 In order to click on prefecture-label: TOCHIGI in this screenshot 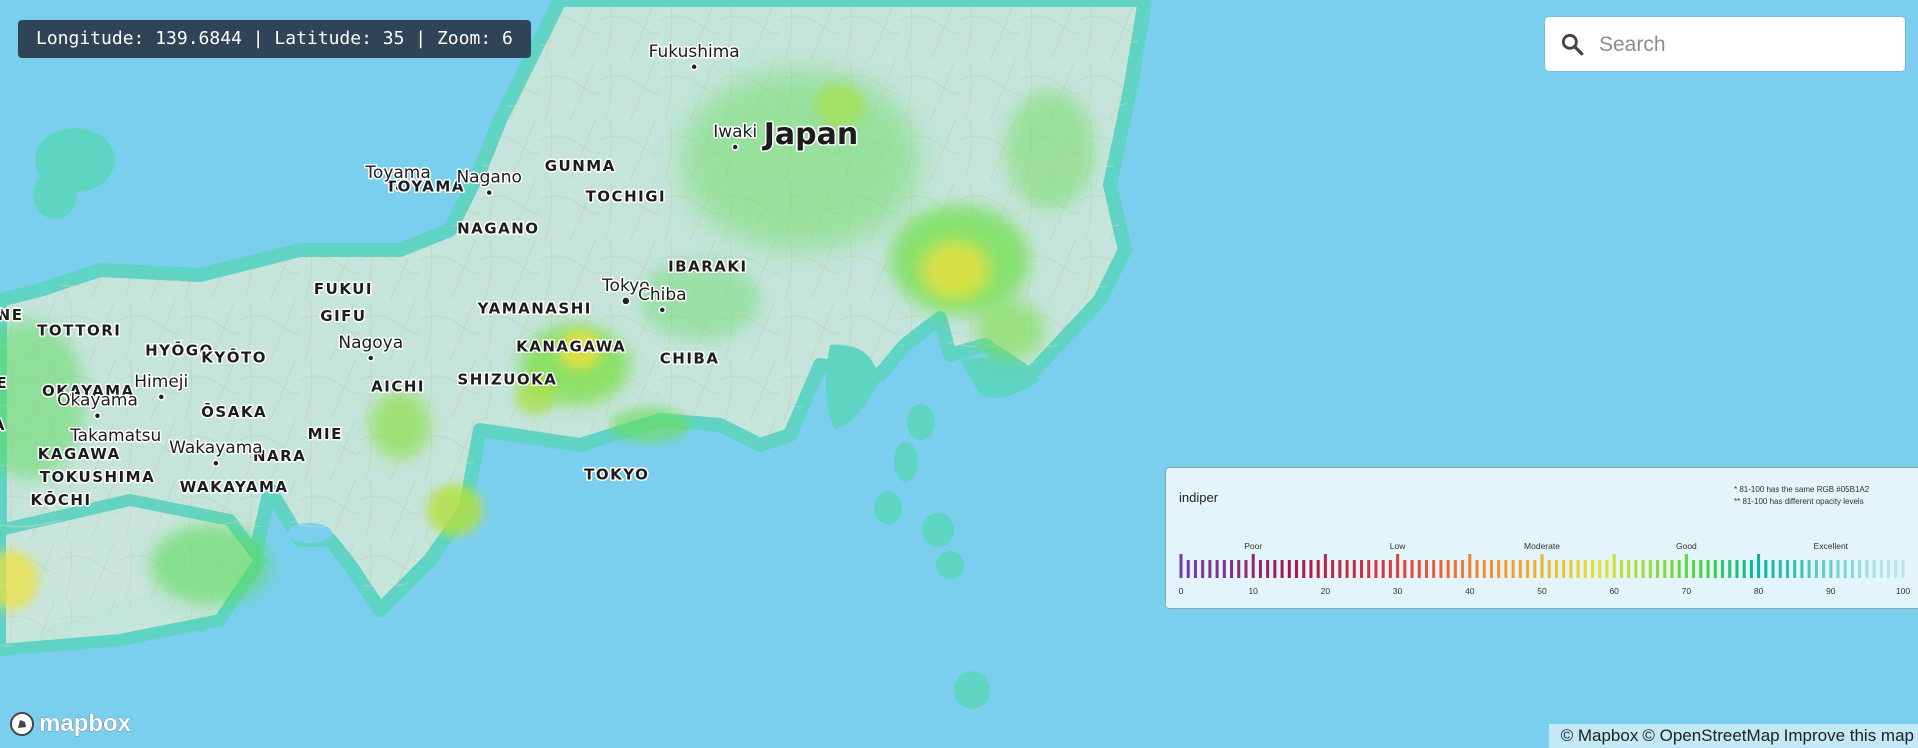, I will do `click(626, 197)`.